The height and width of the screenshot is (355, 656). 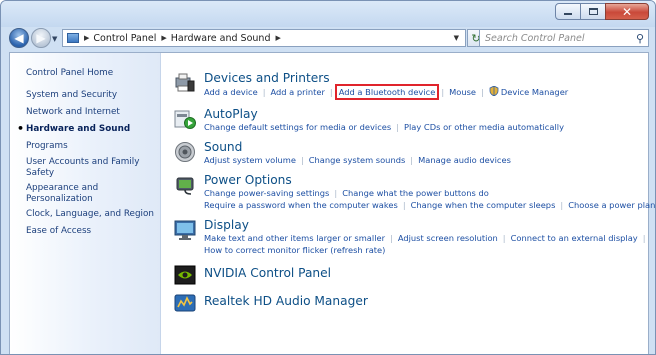 I want to click on search-input: Search Control Panel ⚲, so click(x=564, y=38).